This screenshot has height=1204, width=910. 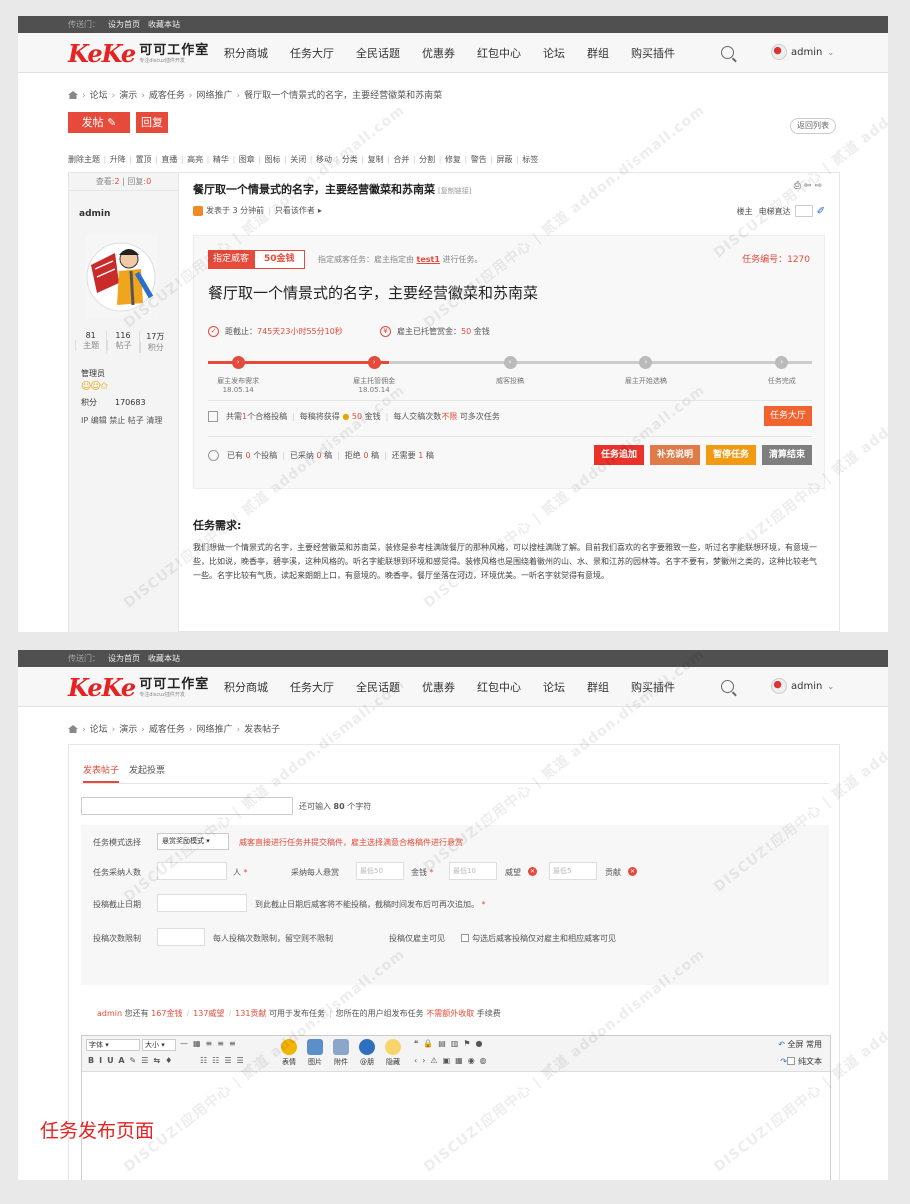 I want to click on task-action-button: 补充说明, so click(x=674, y=455).